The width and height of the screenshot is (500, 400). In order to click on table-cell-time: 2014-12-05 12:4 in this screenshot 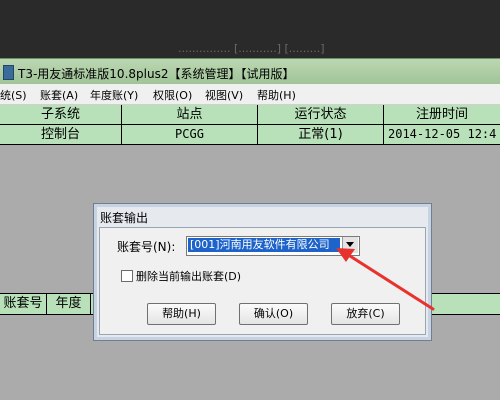, I will do `click(442, 135)`.